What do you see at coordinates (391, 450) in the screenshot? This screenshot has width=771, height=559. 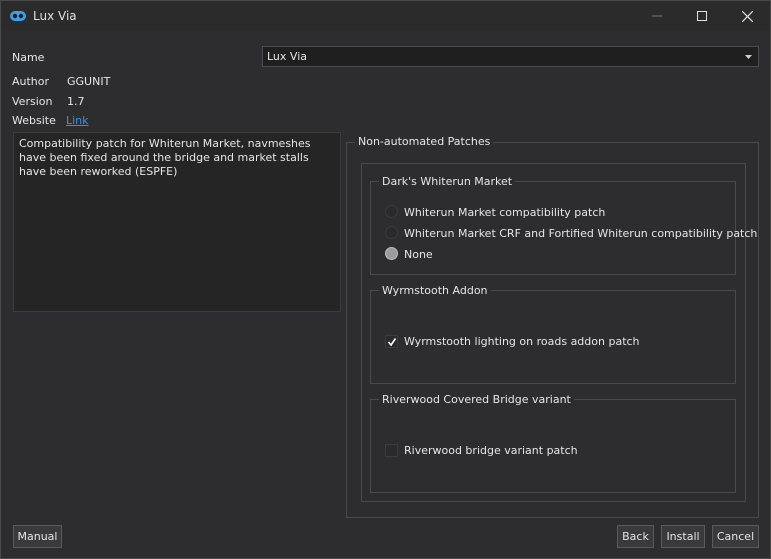 I see `checkbox-riverwood-bridge` at bounding box center [391, 450].